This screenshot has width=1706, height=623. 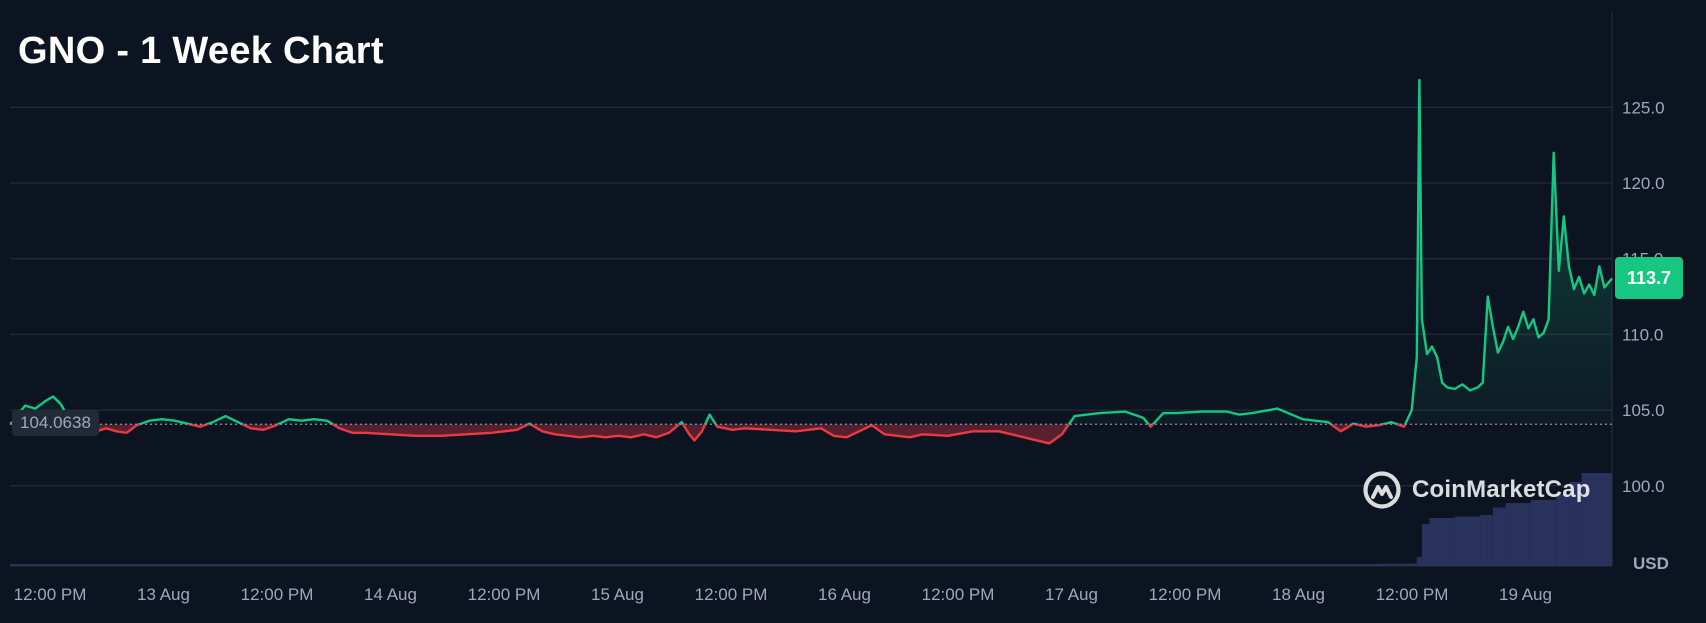 What do you see at coordinates (504, 594) in the screenshot?
I see `x-tick-label-4: 12:00 PM` at bounding box center [504, 594].